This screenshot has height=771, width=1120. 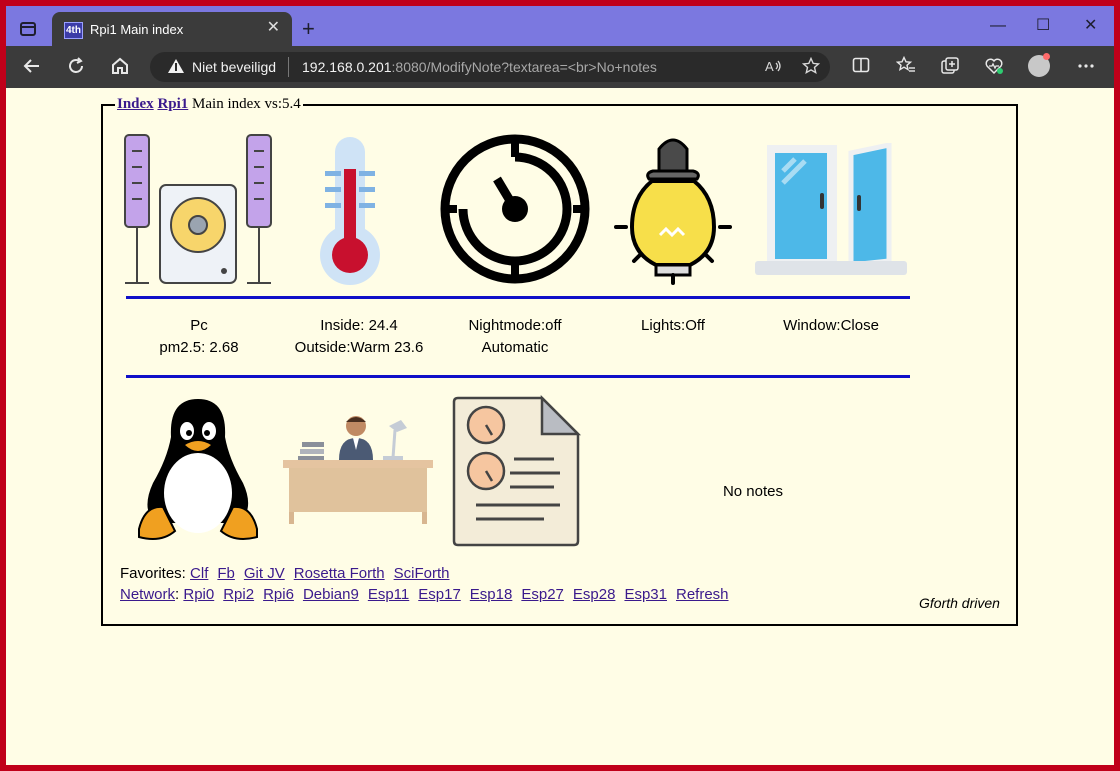 I want to click on back-icon, so click(x=32, y=68).